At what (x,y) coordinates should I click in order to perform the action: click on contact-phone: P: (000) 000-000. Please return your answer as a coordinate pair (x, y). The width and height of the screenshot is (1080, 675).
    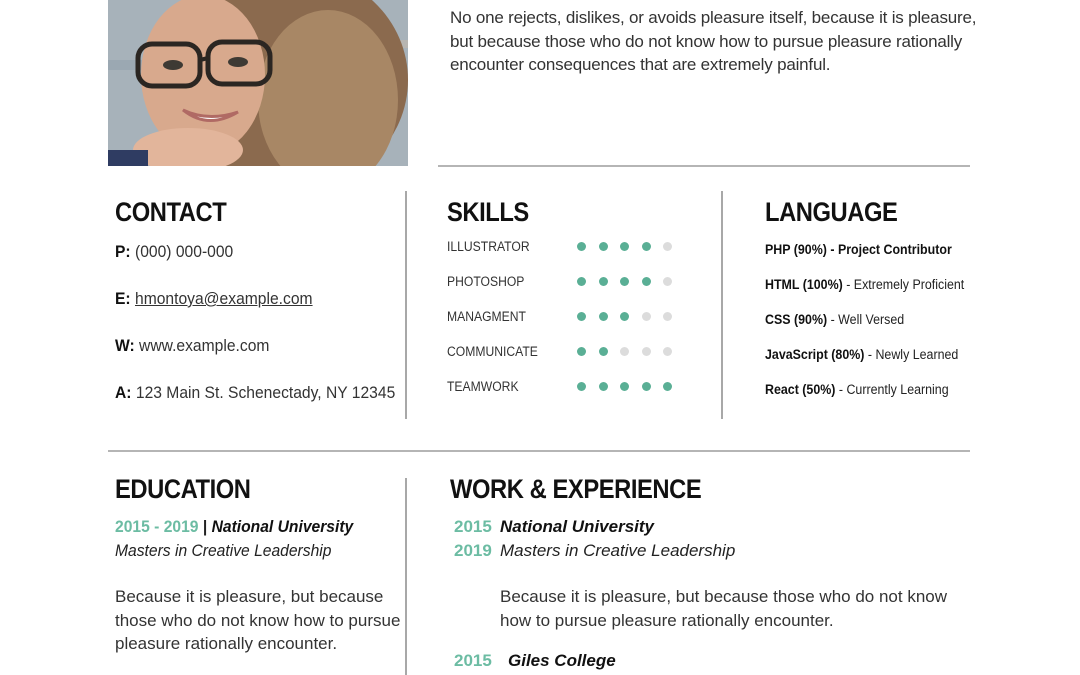
    Looking at the image, I should click on (248, 265).